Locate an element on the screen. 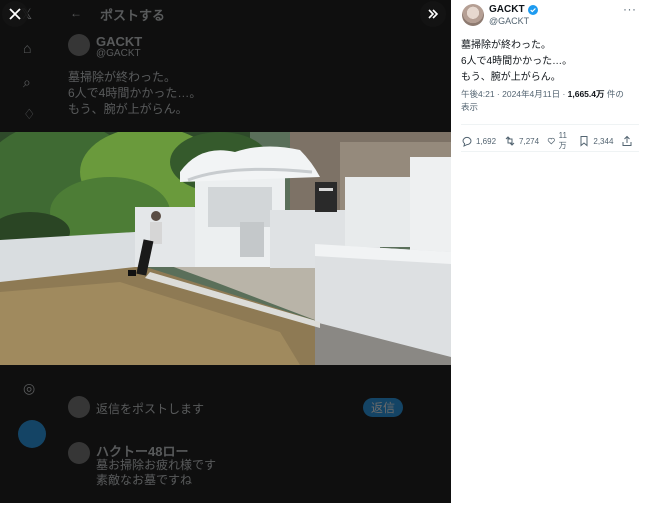 The width and height of the screenshot is (645, 507). chevron-double-right-icon is located at coordinates (433, 14).